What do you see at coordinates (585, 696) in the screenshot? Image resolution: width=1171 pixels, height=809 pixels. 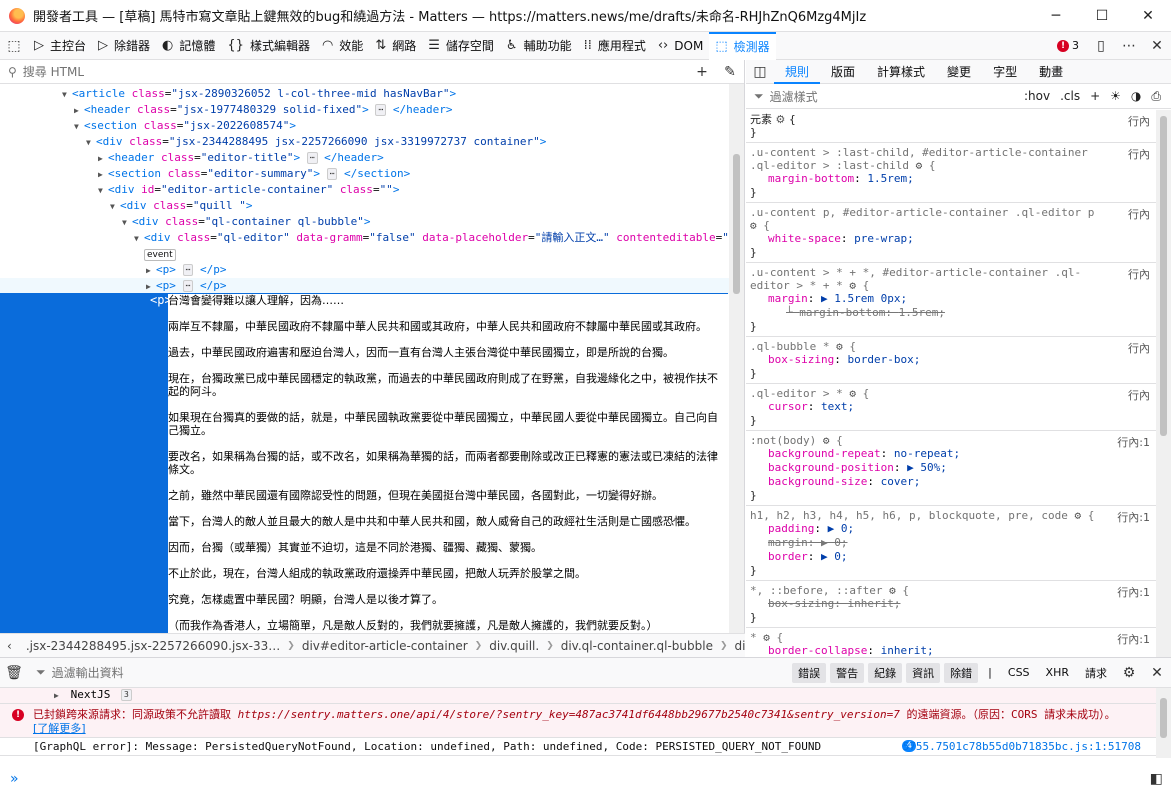 I see `console-group-nextjs: ▶ NextJS 3` at bounding box center [585, 696].